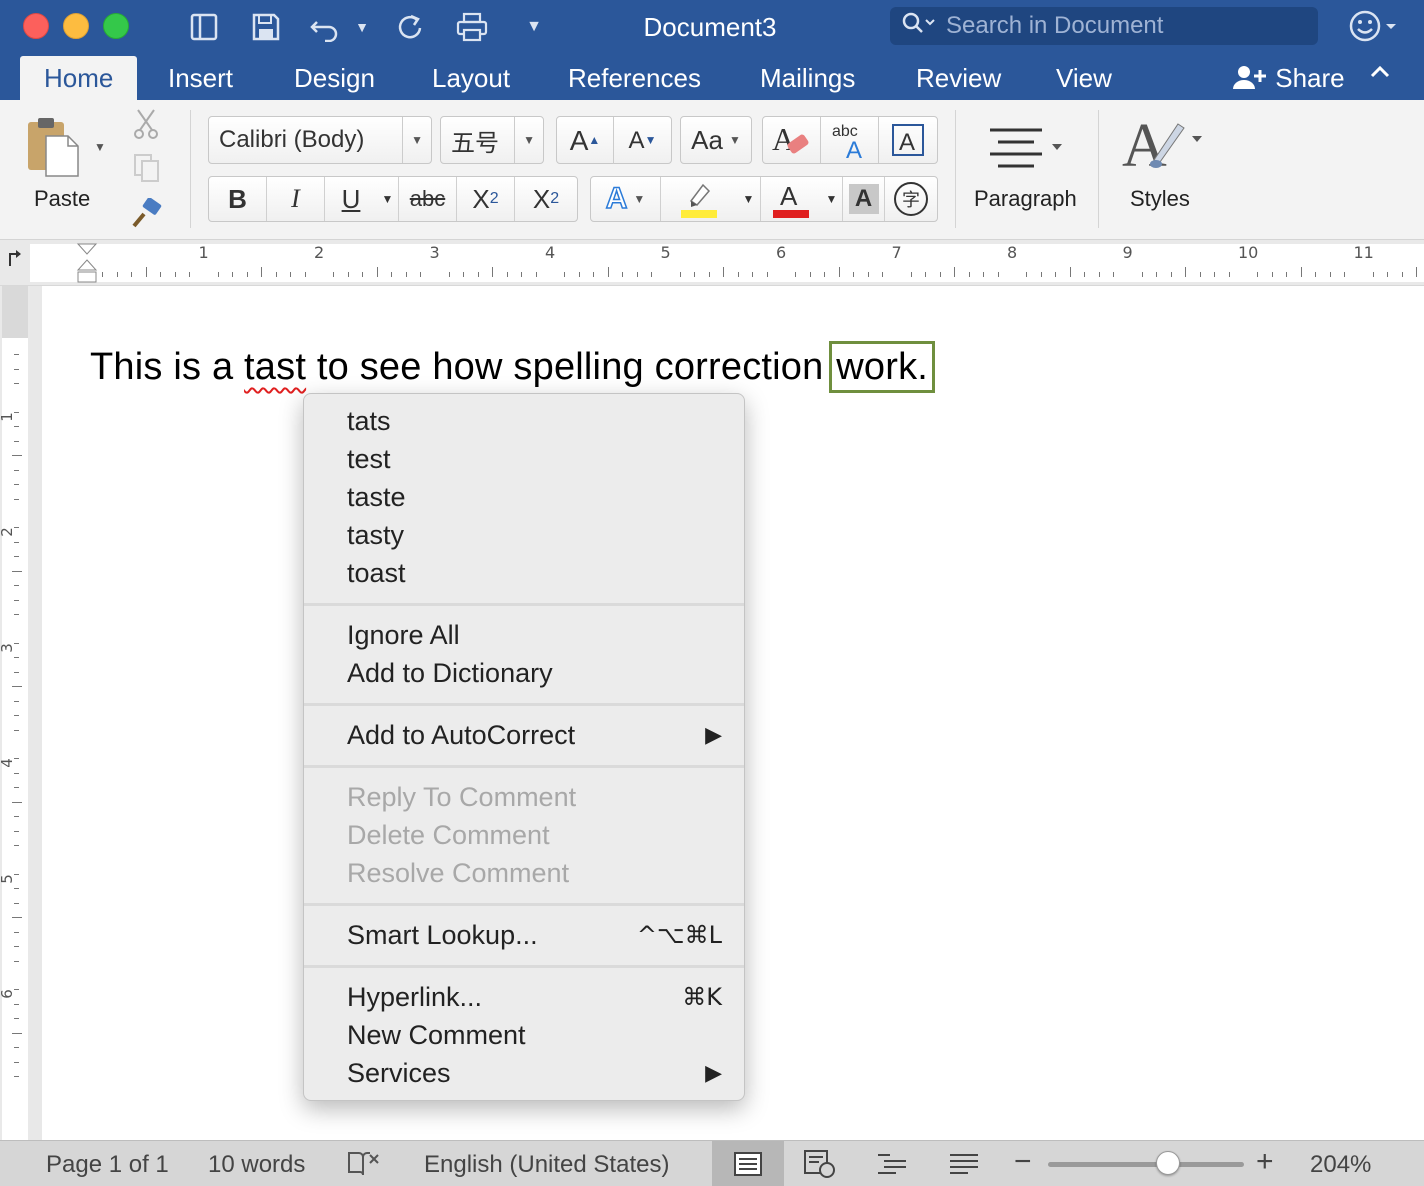 The height and width of the screenshot is (1186, 1424). What do you see at coordinates (864, 199) in the screenshot?
I see `character-shading-icon: A` at bounding box center [864, 199].